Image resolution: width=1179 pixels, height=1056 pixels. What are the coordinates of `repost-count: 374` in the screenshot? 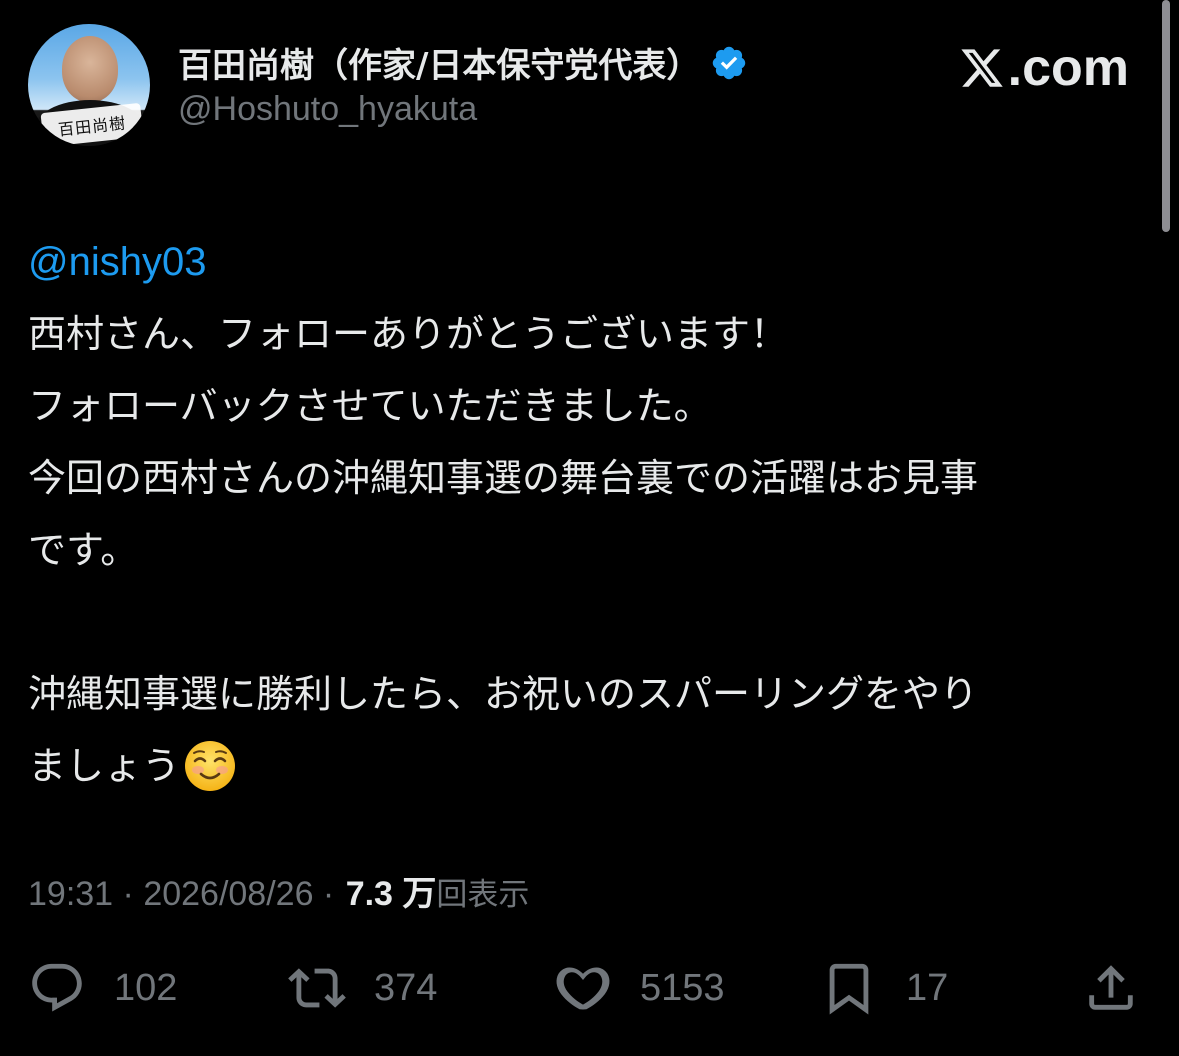 It's located at (406, 987).